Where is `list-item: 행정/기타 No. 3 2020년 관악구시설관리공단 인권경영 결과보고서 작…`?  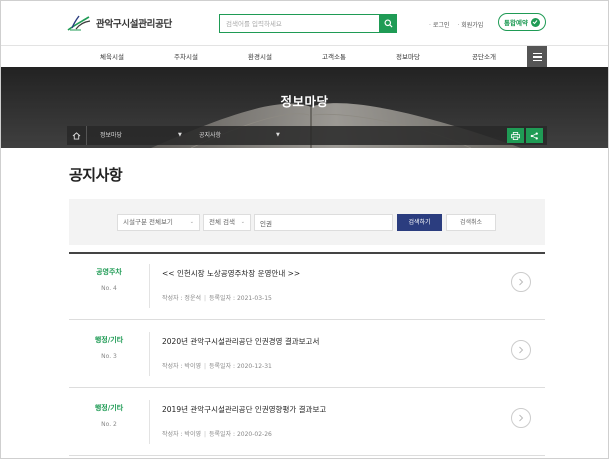
list-item: 행정/기타 No. 3 2020년 관악구시설관리공단 인권경영 결과보고서 작… is located at coordinates (307, 354).